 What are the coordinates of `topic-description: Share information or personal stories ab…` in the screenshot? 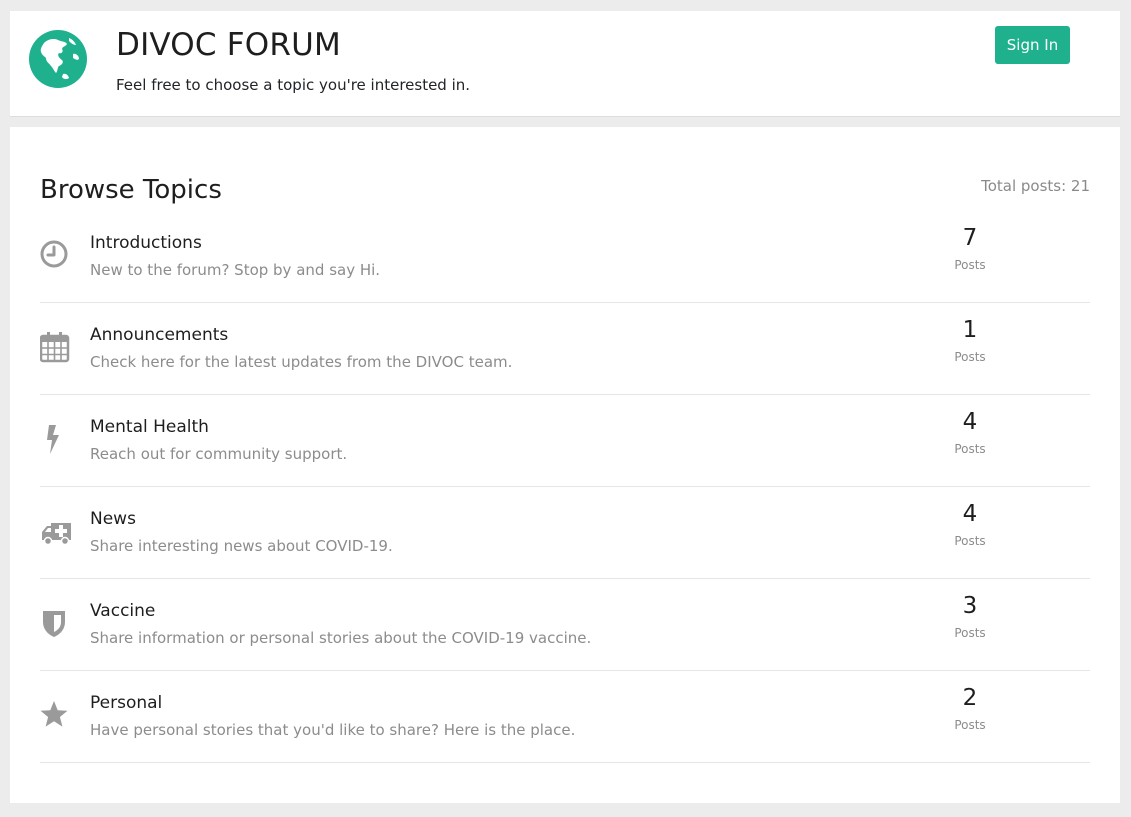 It's located at (341, 638).